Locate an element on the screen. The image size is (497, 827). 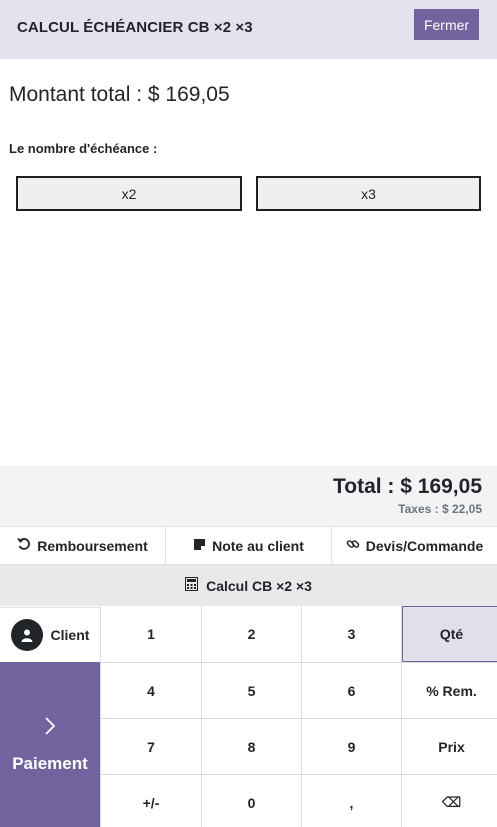
chevron-right-icon is located at coordinates (50, 728).